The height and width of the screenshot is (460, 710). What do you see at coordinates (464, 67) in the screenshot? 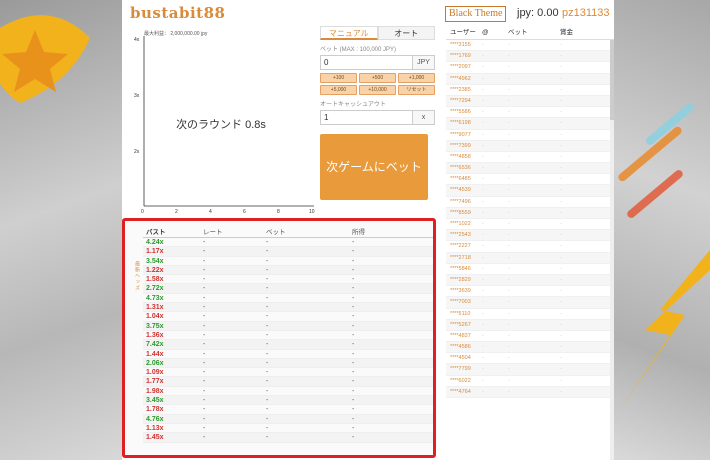
I see `player-username: ****2097` at bounding box center [464, 67].